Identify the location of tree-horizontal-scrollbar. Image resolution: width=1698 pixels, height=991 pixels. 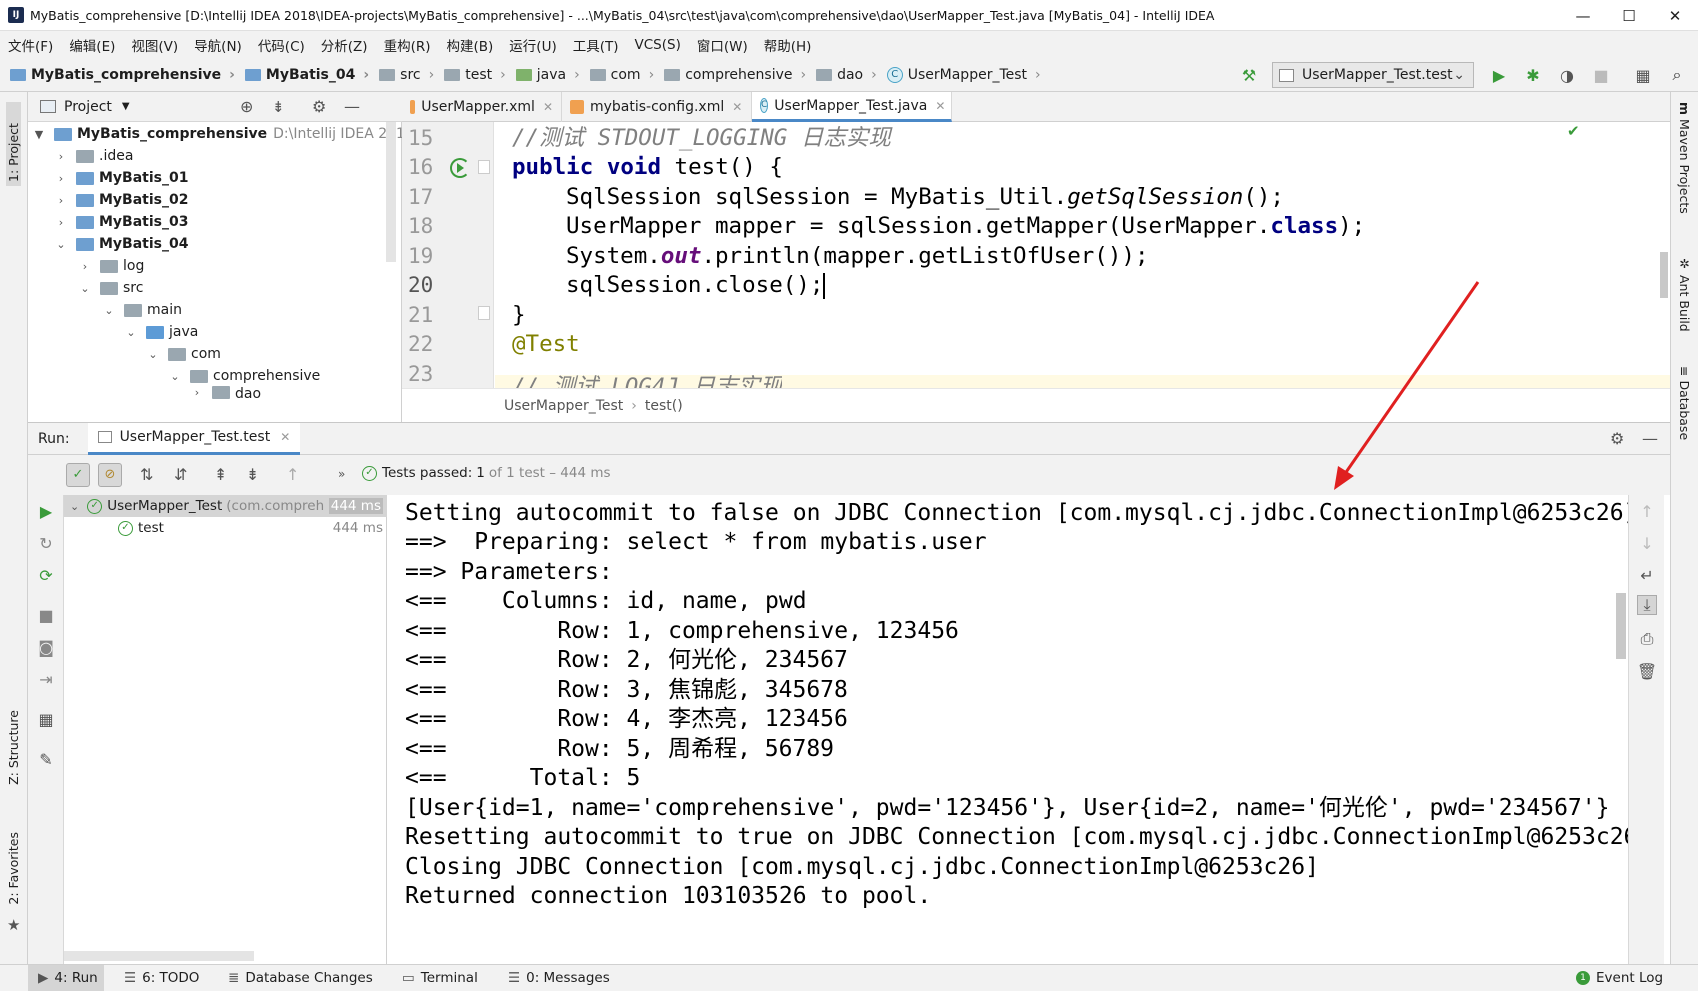
(159, 956).